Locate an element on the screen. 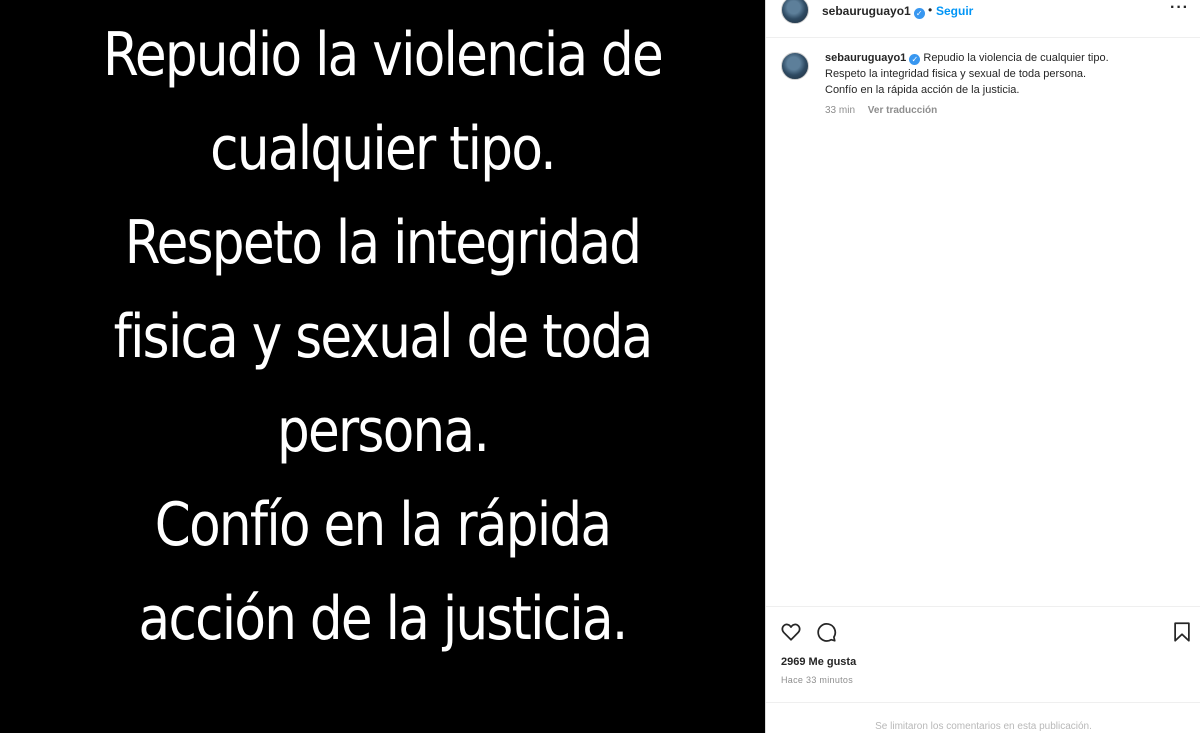 The image size is (1200, 733). caption-time: 33 min is located at coordinates (840, 110).